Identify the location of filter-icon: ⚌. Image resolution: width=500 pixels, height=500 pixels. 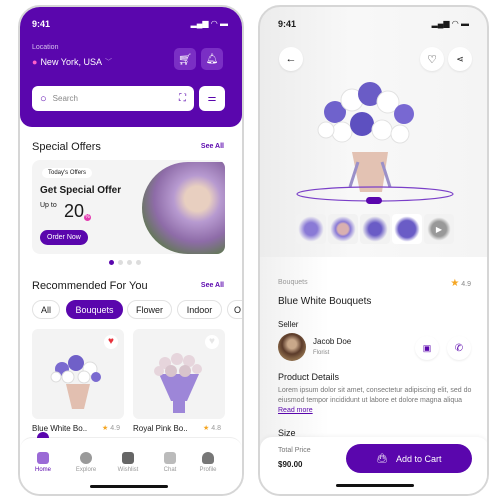
(212, 98).